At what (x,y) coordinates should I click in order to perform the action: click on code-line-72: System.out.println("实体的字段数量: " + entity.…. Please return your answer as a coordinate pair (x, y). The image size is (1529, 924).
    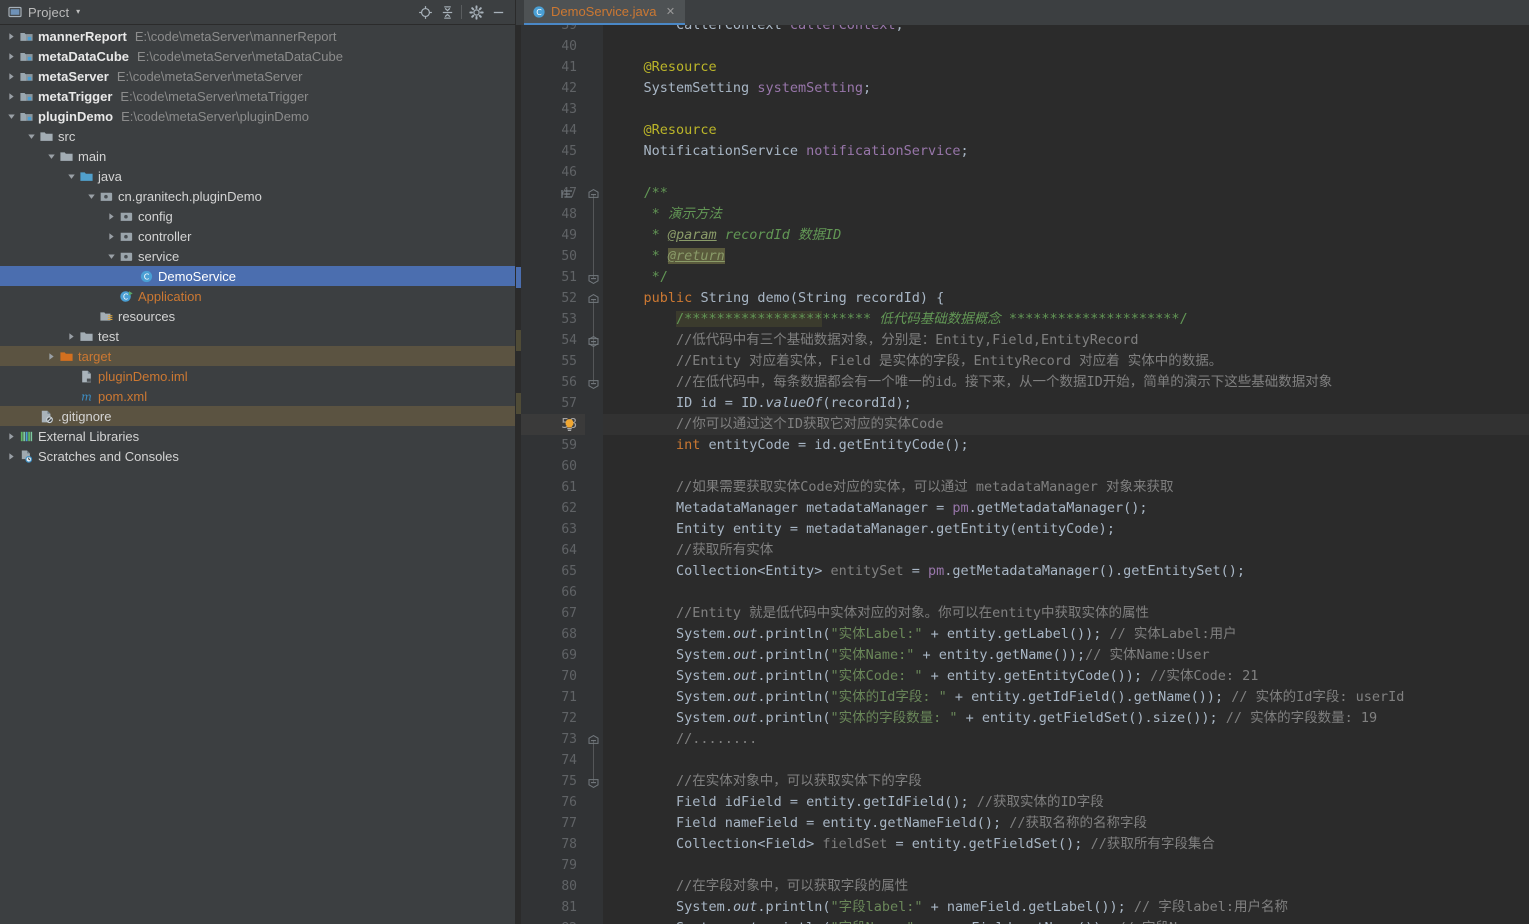
    Looking at the image, I should click on (990, 718).